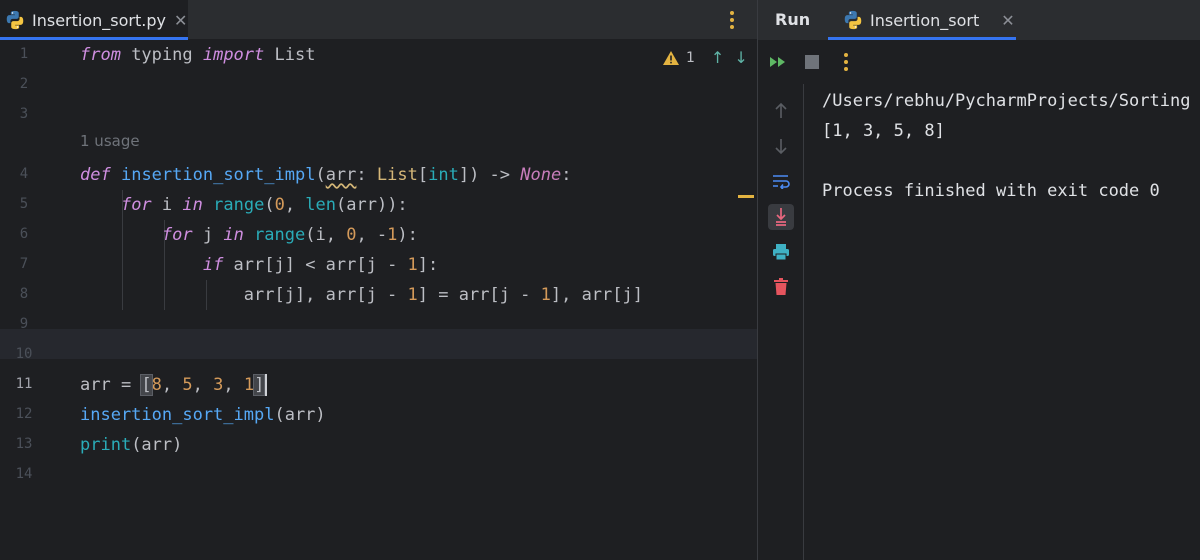 Image resolution: width=1200 pixels, height=560 pixels. I want to click on arrow-up-icon, so click(781, 111).